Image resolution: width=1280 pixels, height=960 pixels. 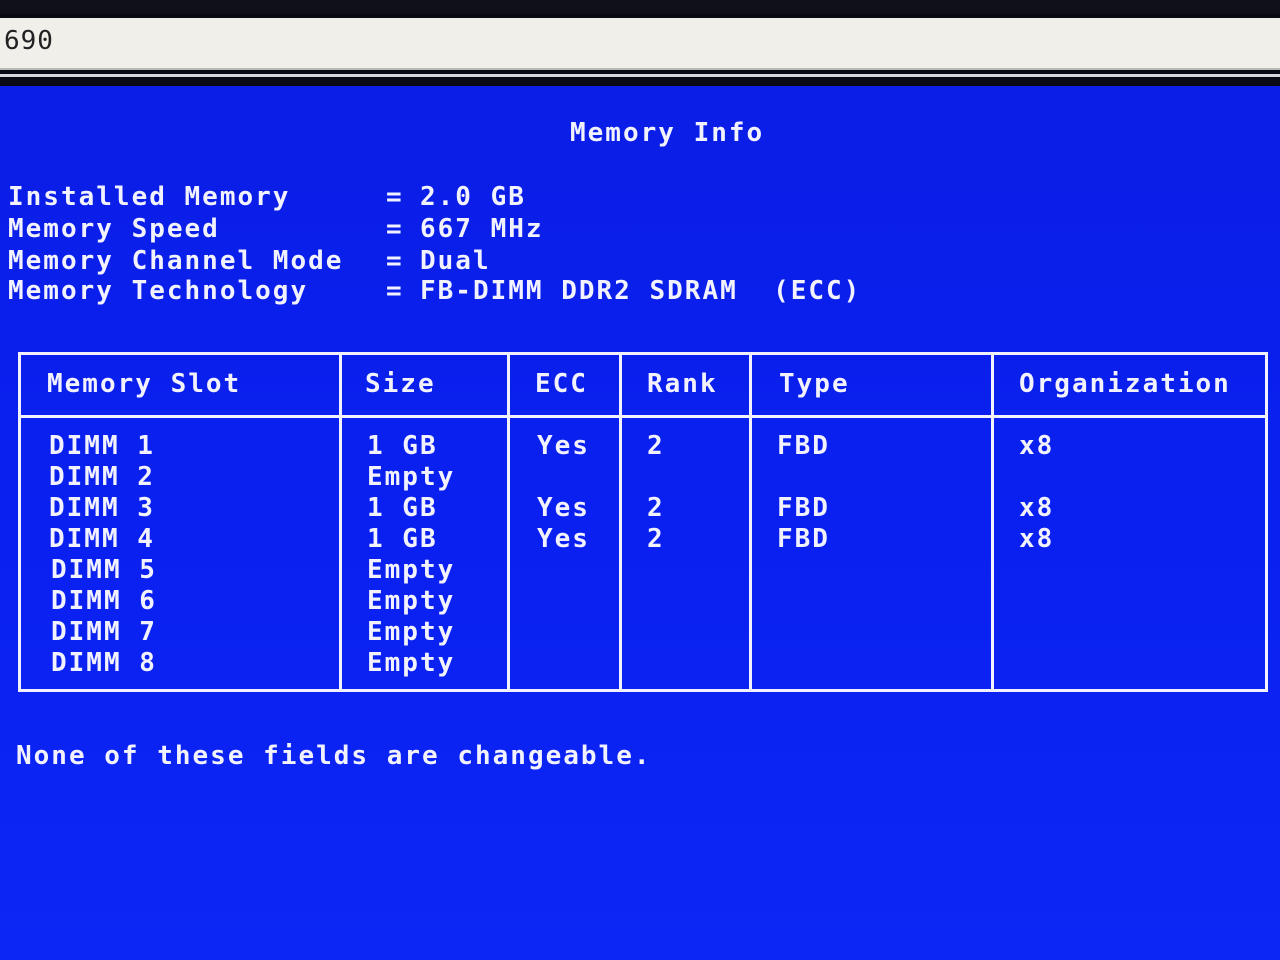 I want to click on table-cell-slot: DIMM 4, so click(x=102, y=539).